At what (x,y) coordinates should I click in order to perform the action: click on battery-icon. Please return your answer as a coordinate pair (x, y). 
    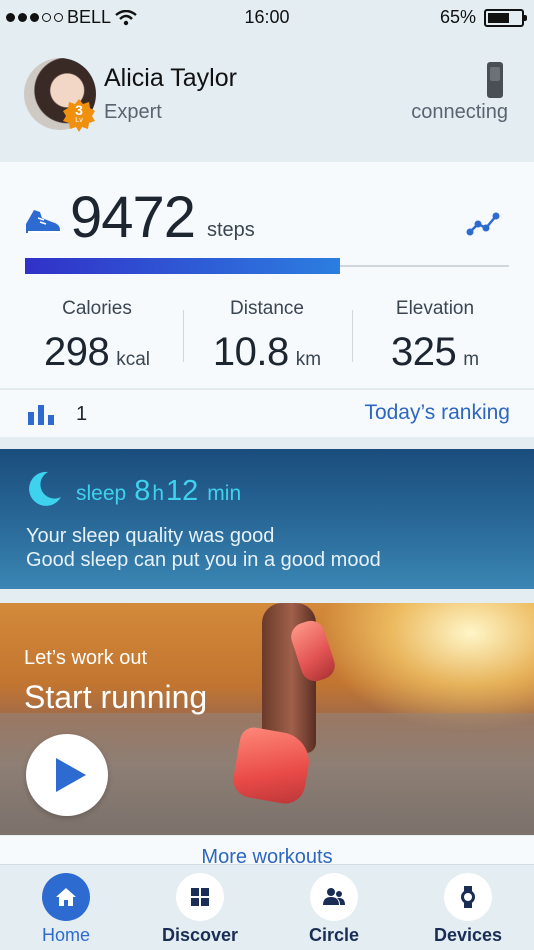
    Looking at the image, I should click on (505, 17).